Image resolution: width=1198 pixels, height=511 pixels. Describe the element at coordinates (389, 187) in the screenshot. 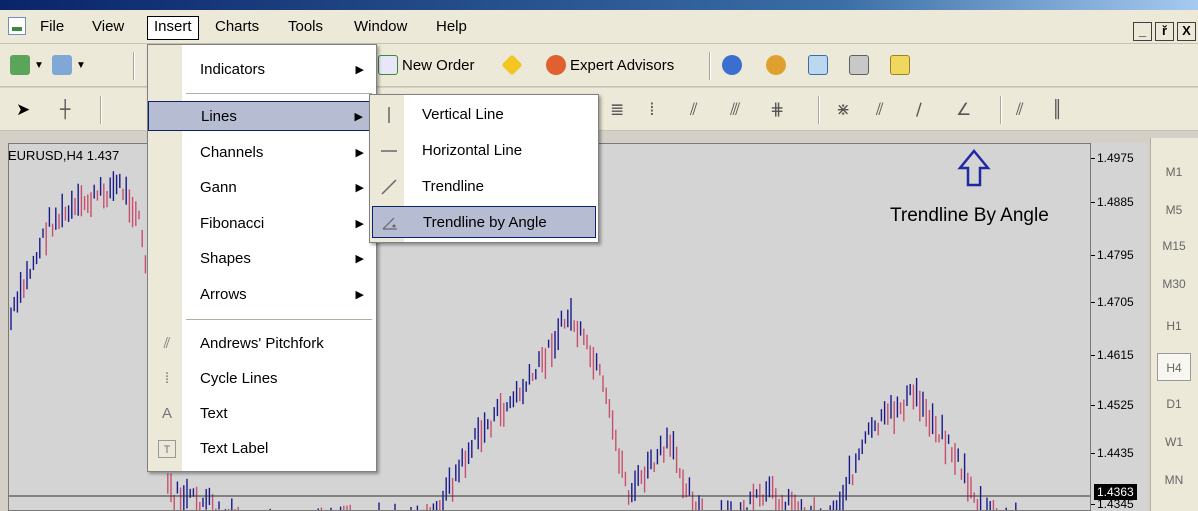

I see `trendline-icon` at that location.